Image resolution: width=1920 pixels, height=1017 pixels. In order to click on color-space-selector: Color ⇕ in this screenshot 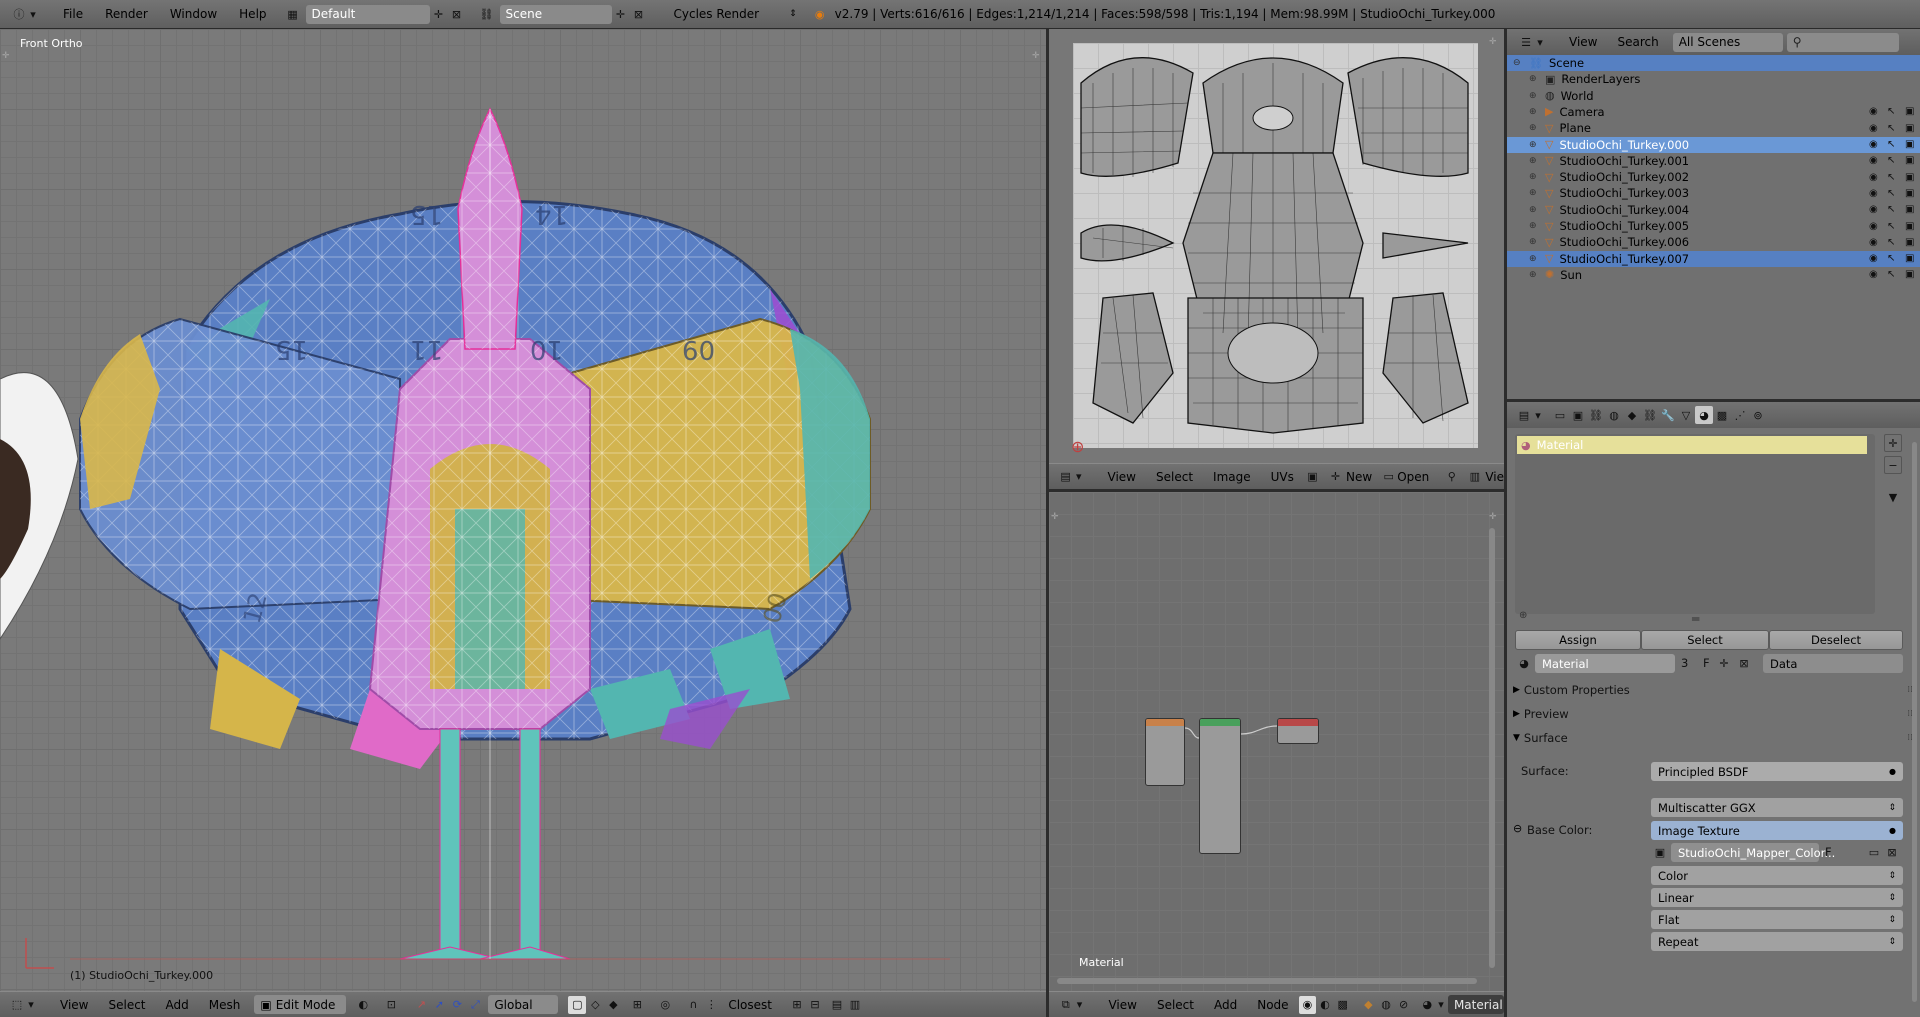, I will do `click(1777, 875)`.